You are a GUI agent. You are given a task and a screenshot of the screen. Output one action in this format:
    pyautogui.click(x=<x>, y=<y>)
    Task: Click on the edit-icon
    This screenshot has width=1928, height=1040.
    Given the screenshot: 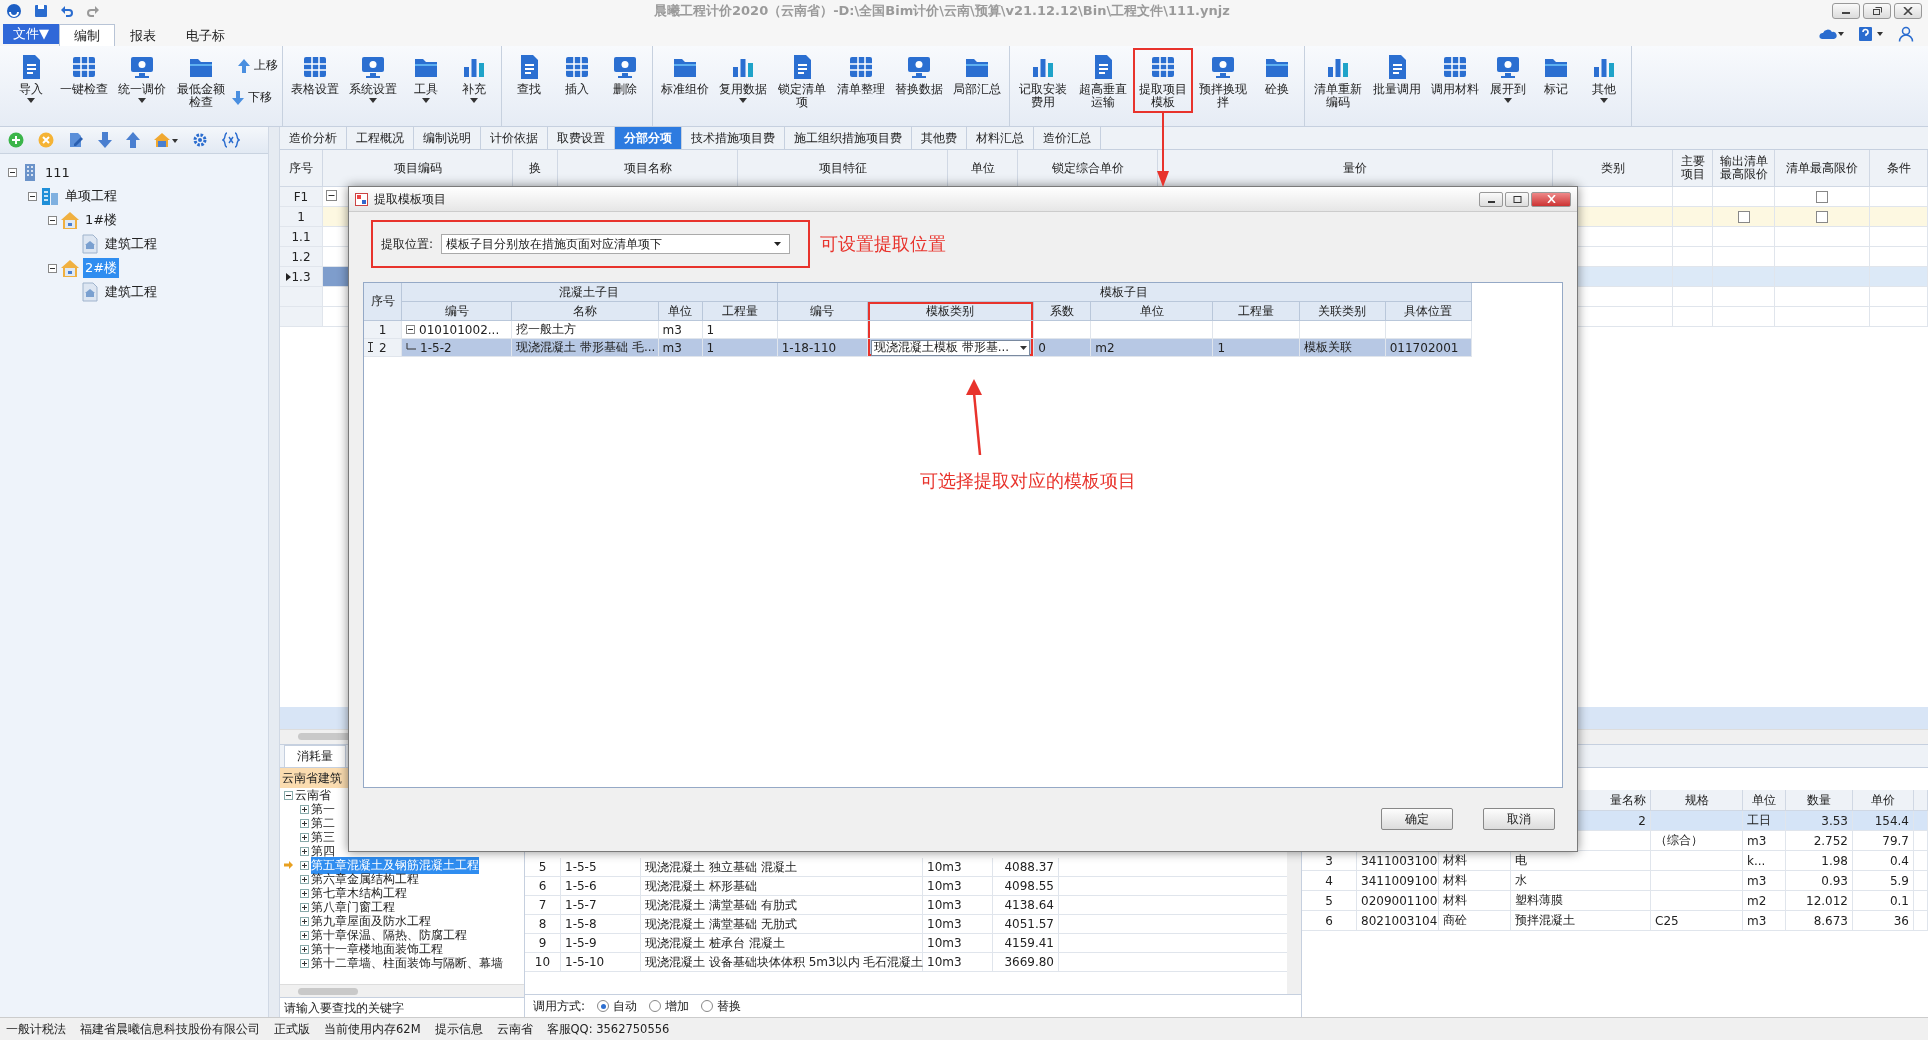 What is the action you would take?
    pyautogui.click(x=76, y=140)
    